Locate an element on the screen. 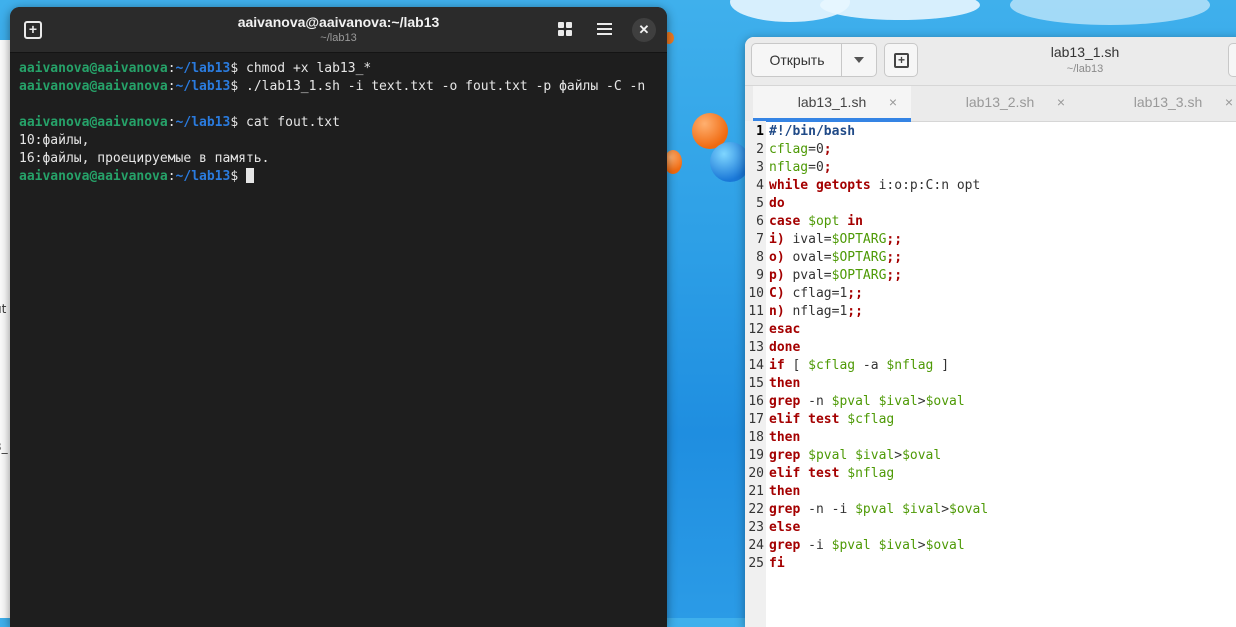 The height and width of the screenshot is (627, 1236). code-token: in is located at coordinates (855, 221).